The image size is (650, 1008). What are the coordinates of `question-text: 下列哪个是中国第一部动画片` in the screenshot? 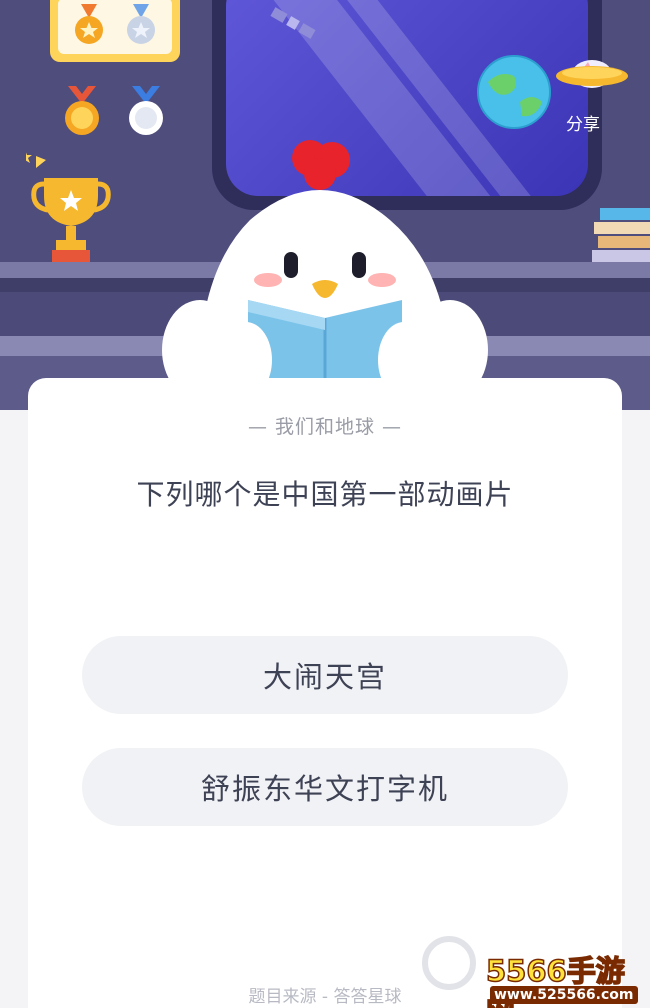 It's located at (325, 494).